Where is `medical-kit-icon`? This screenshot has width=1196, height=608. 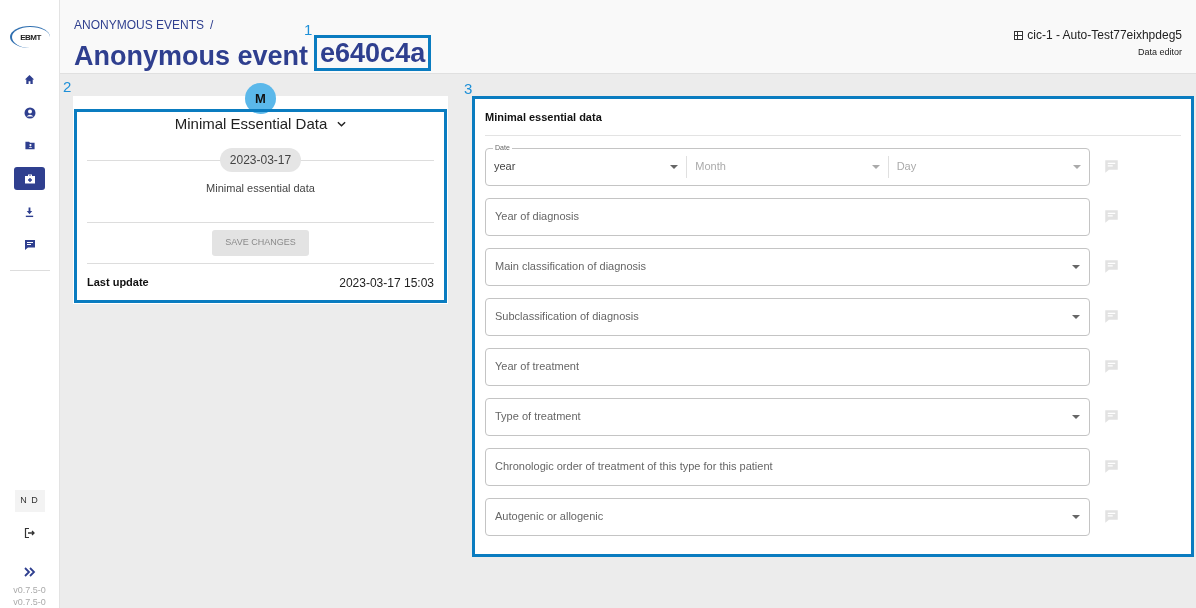 medical-kit-icon is located at coordinates (29, 178).